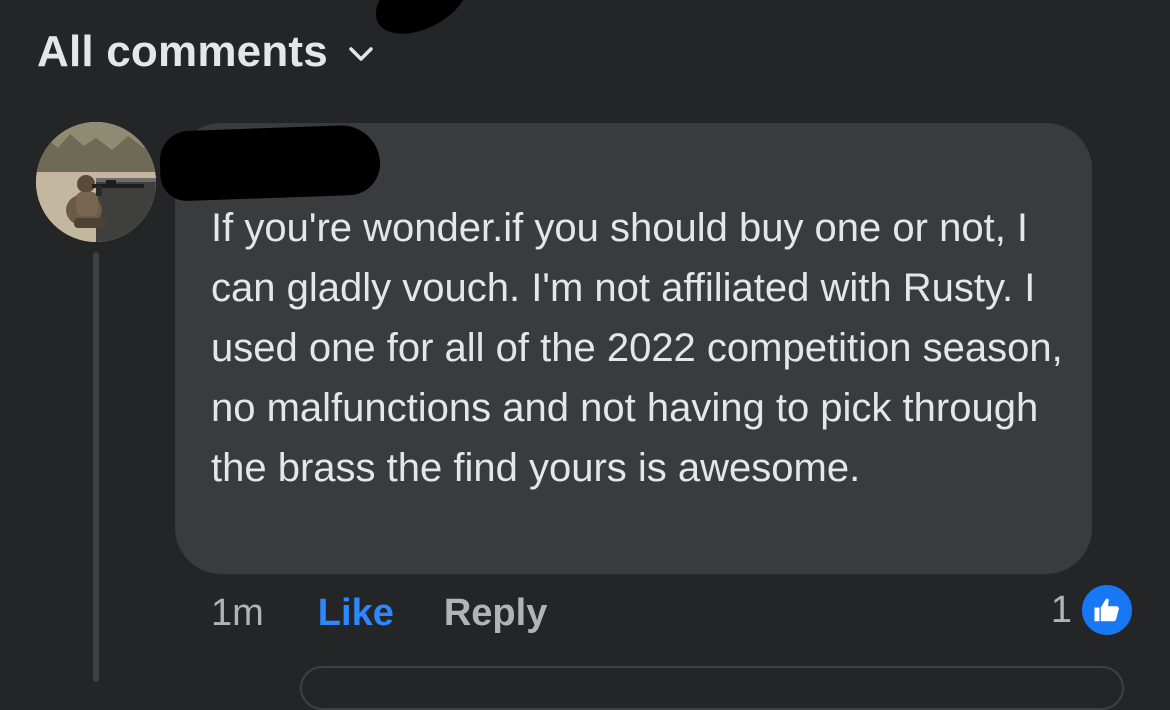  I want to click on comment-filter-label: All comments, so click(182, 51).